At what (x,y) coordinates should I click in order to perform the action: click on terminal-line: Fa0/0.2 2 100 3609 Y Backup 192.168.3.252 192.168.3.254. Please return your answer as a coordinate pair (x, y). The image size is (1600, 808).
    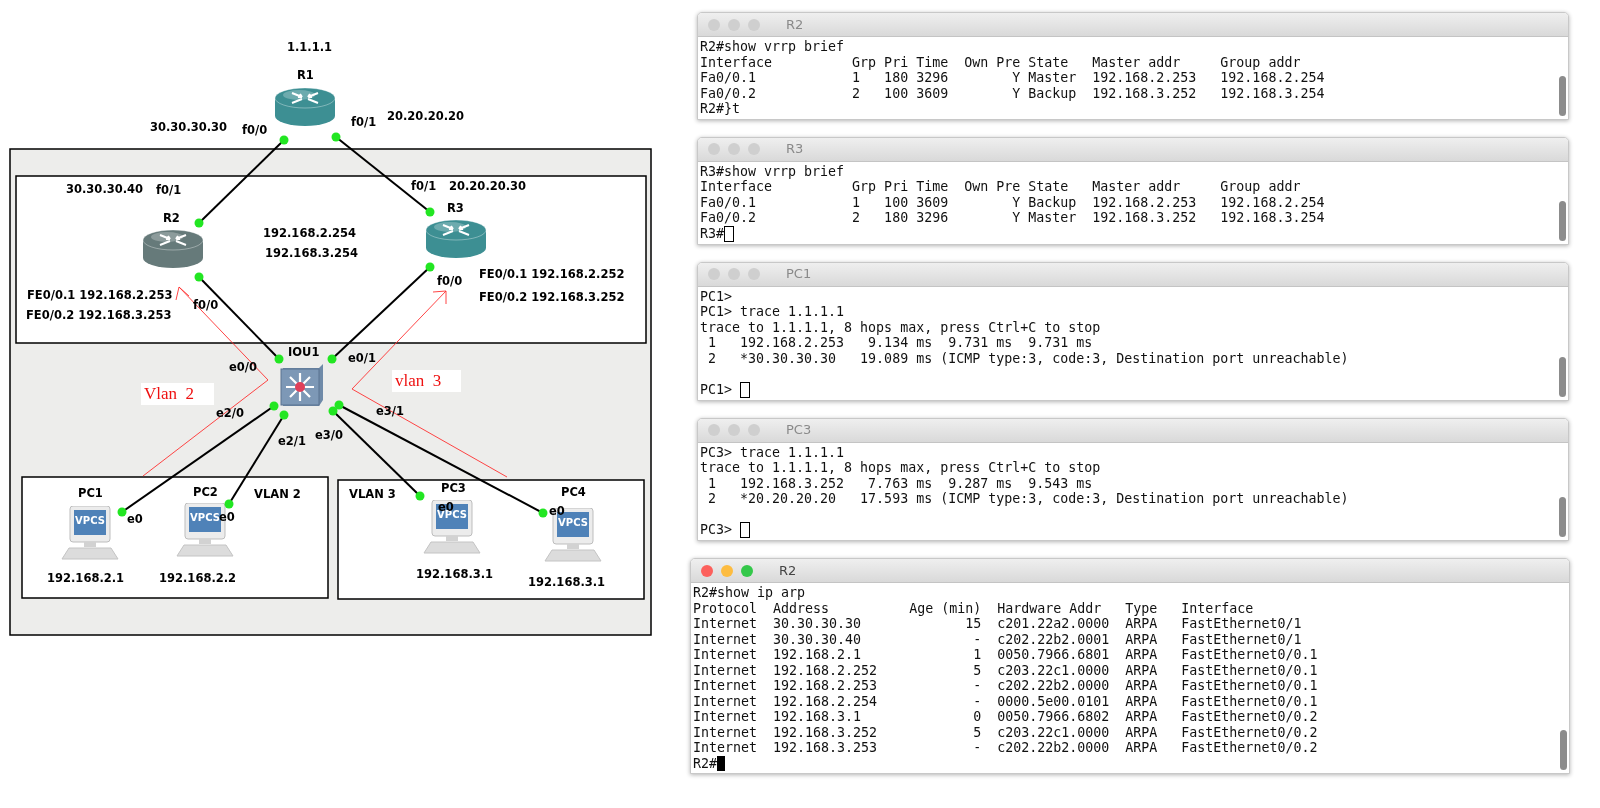
    Looking at the image, I should click on (1012, 93).